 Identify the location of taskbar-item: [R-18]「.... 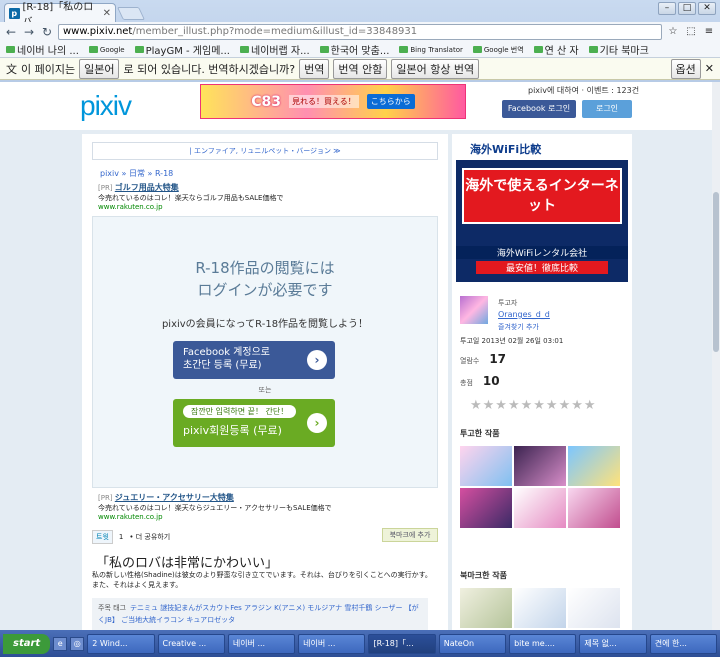
(402, 643).